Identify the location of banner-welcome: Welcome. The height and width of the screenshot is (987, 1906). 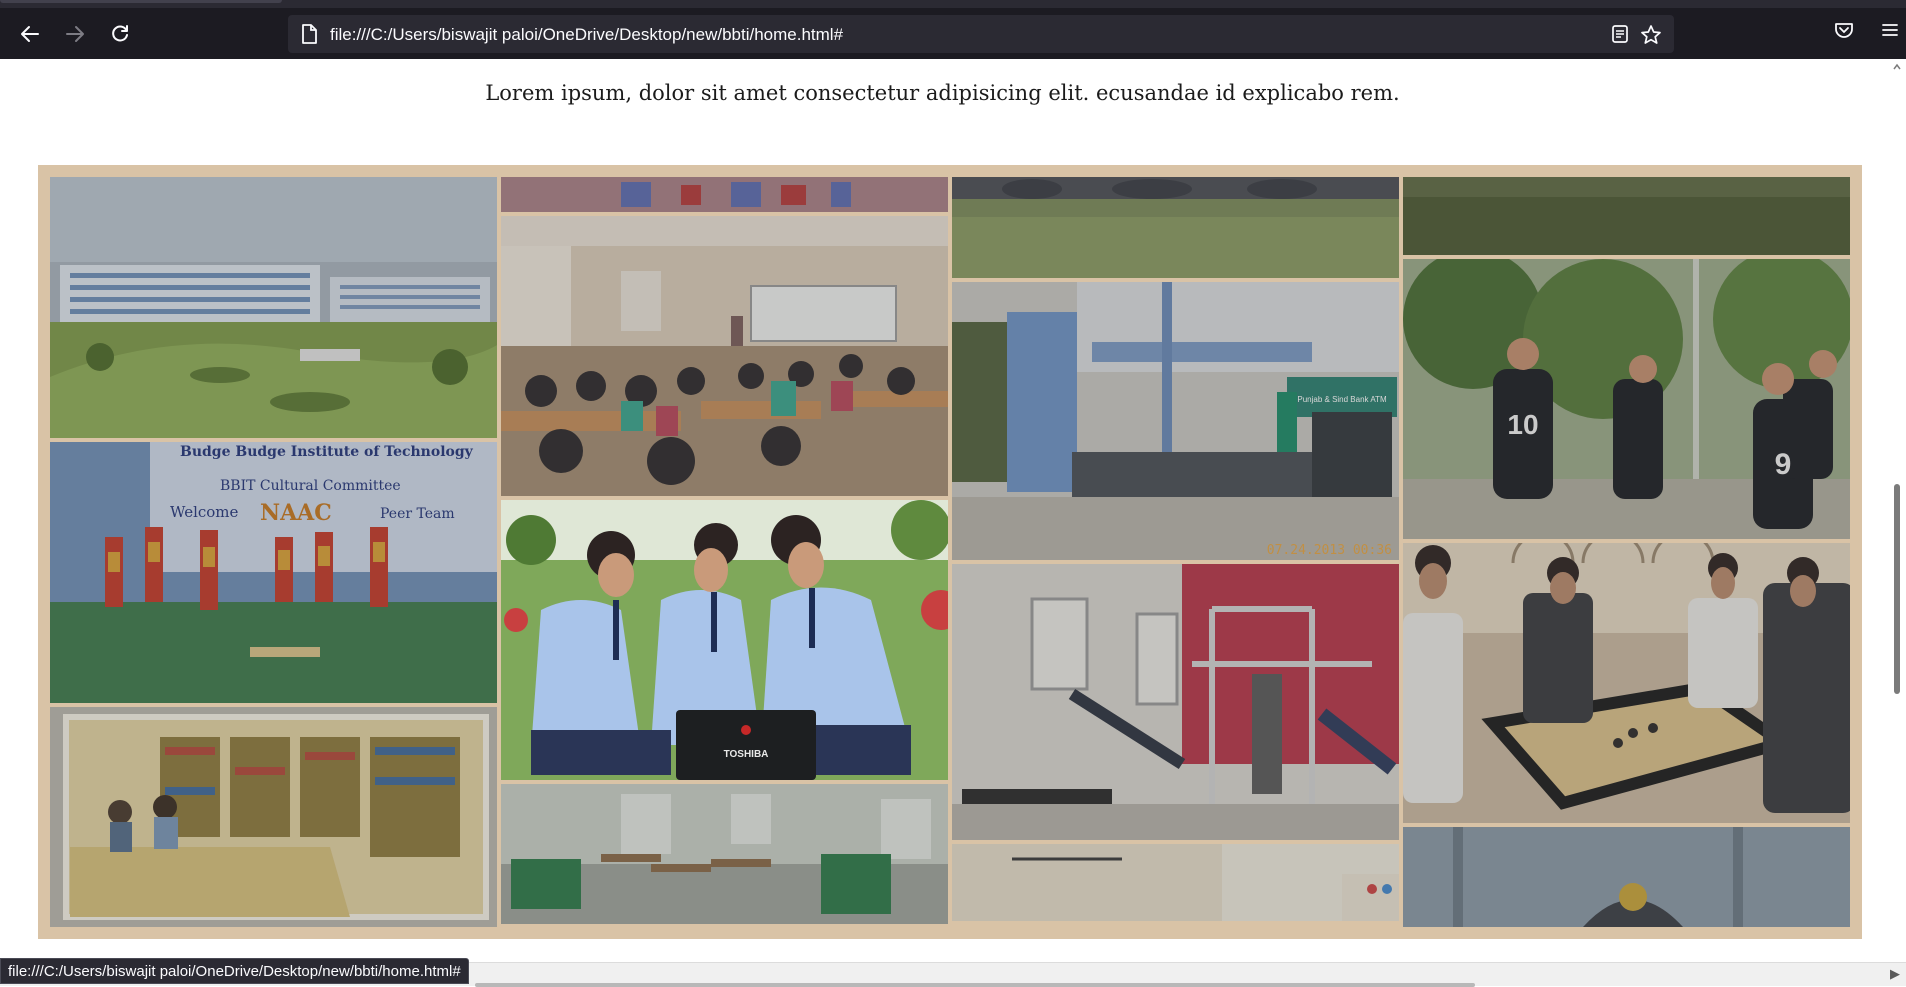
(204, 512).